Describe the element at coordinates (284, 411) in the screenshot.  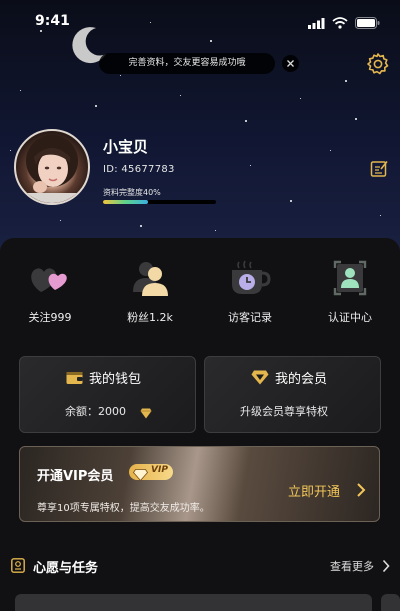
I see `membership-subtitle: 升级会员尊享特权` at that location.